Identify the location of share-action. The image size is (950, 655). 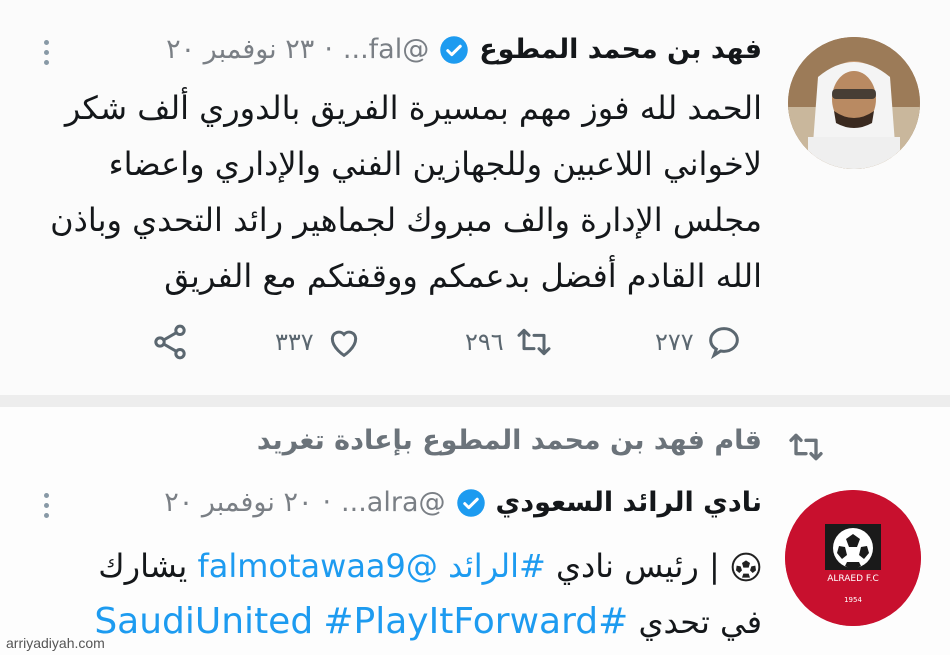
(170, 342).